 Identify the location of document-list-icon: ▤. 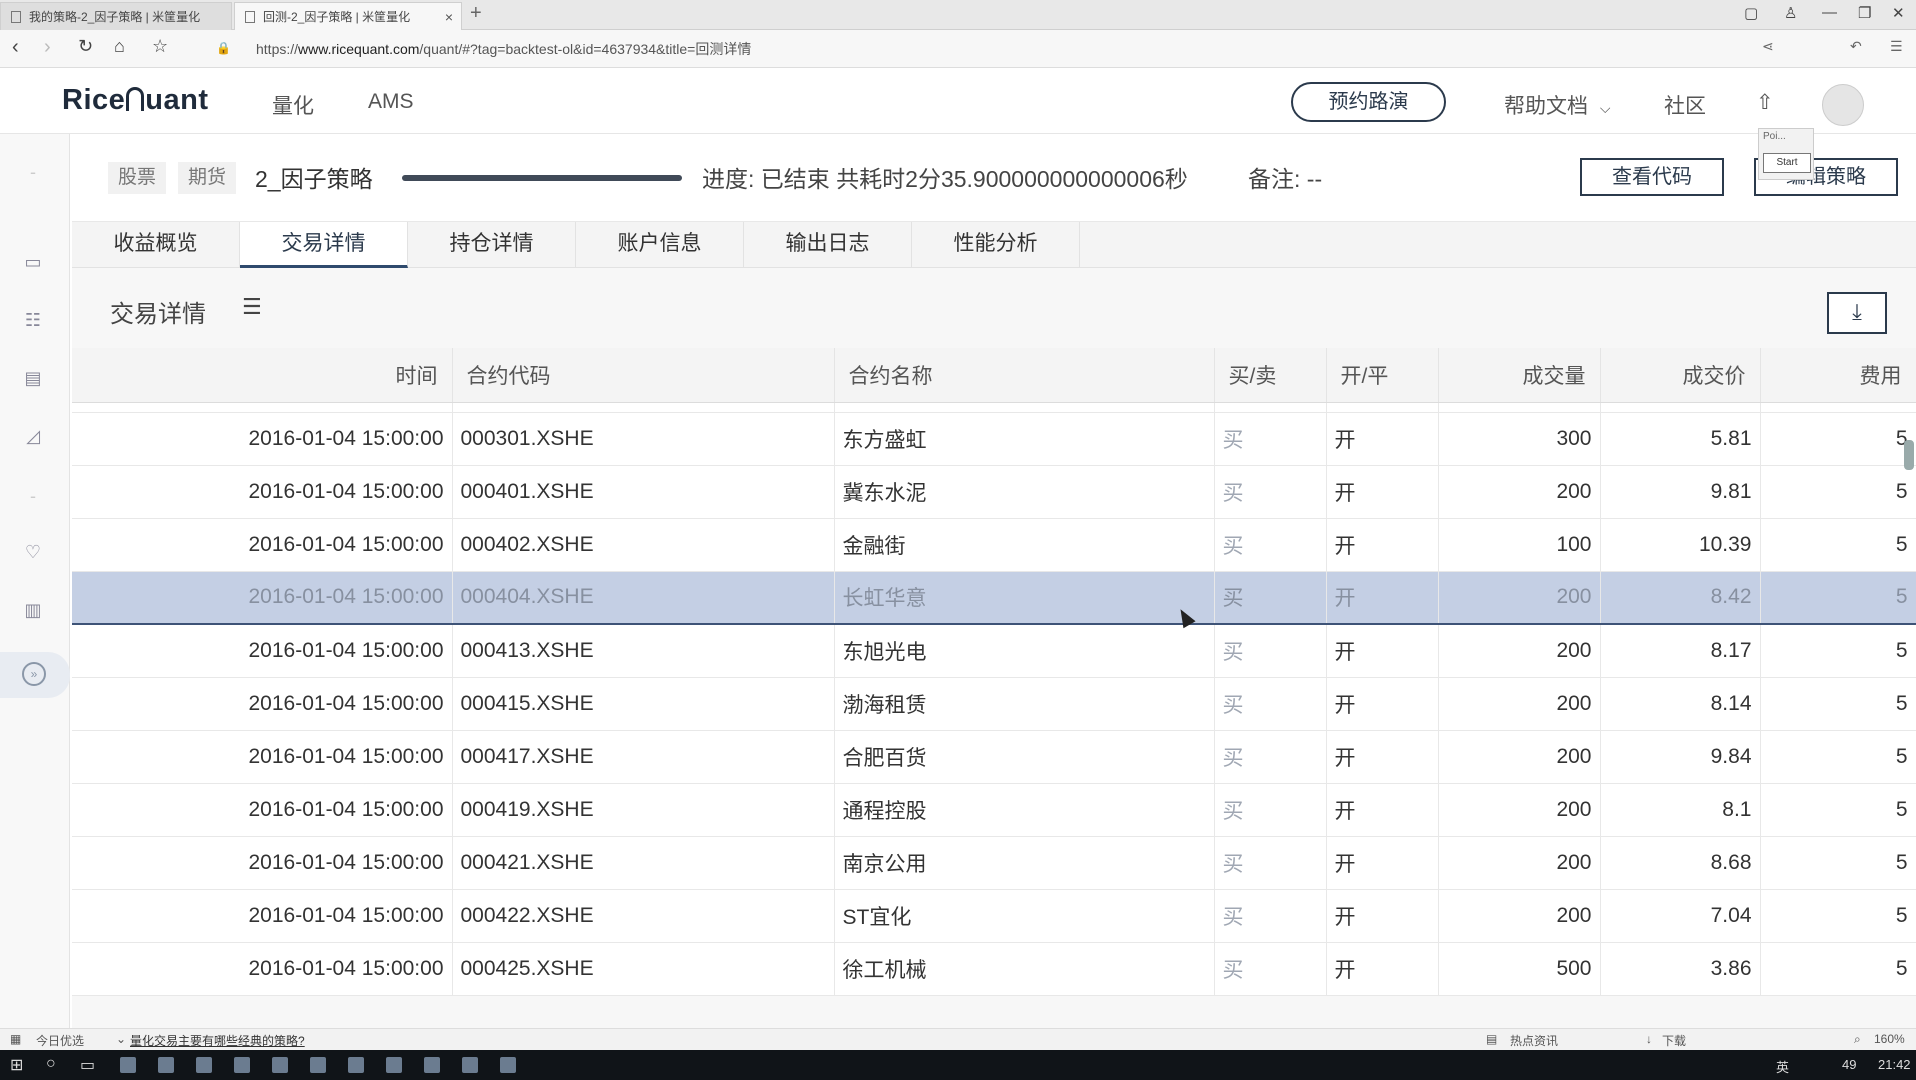
(33, 379).